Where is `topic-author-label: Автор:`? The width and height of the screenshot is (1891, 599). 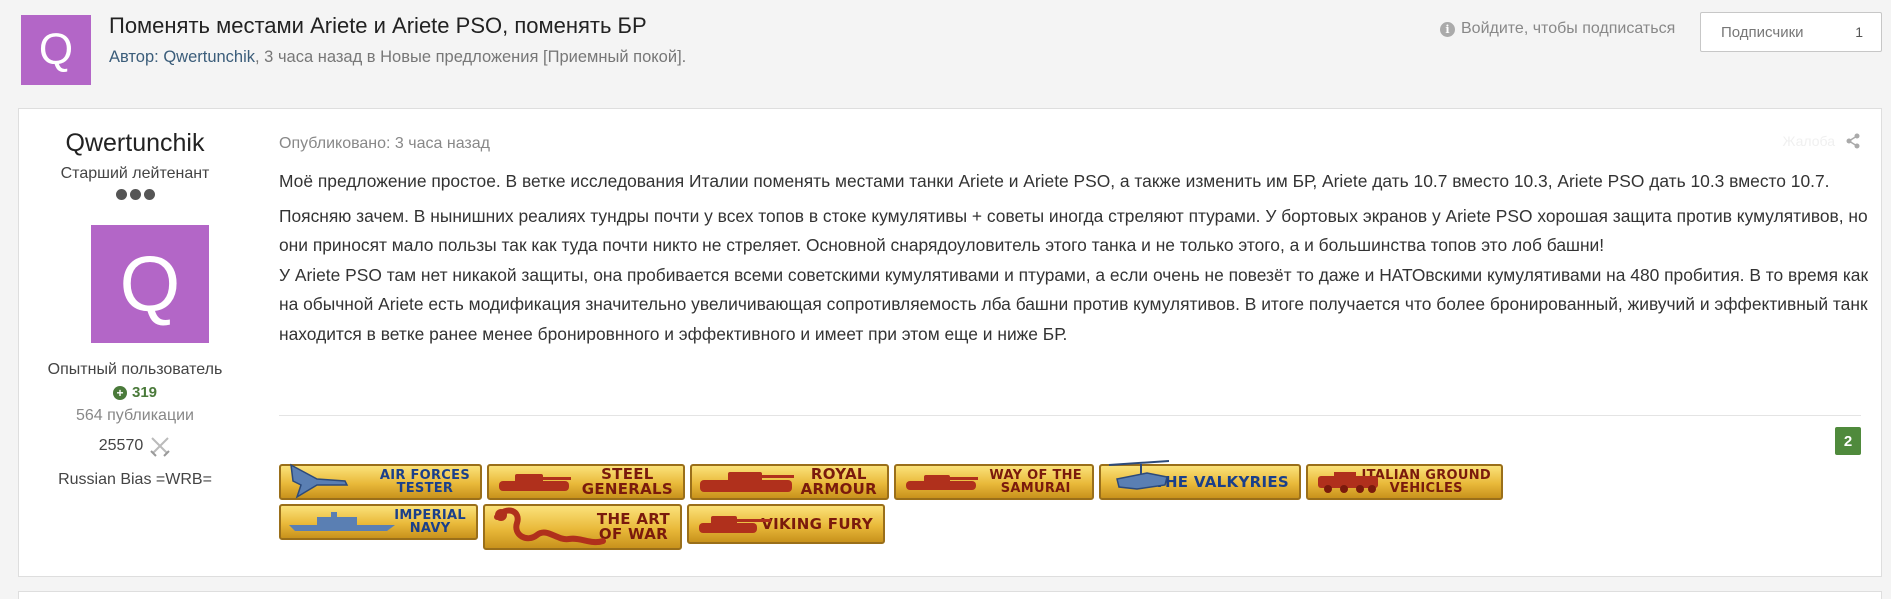
topic-author-label: Автор: is located at coordinates (136, 57).